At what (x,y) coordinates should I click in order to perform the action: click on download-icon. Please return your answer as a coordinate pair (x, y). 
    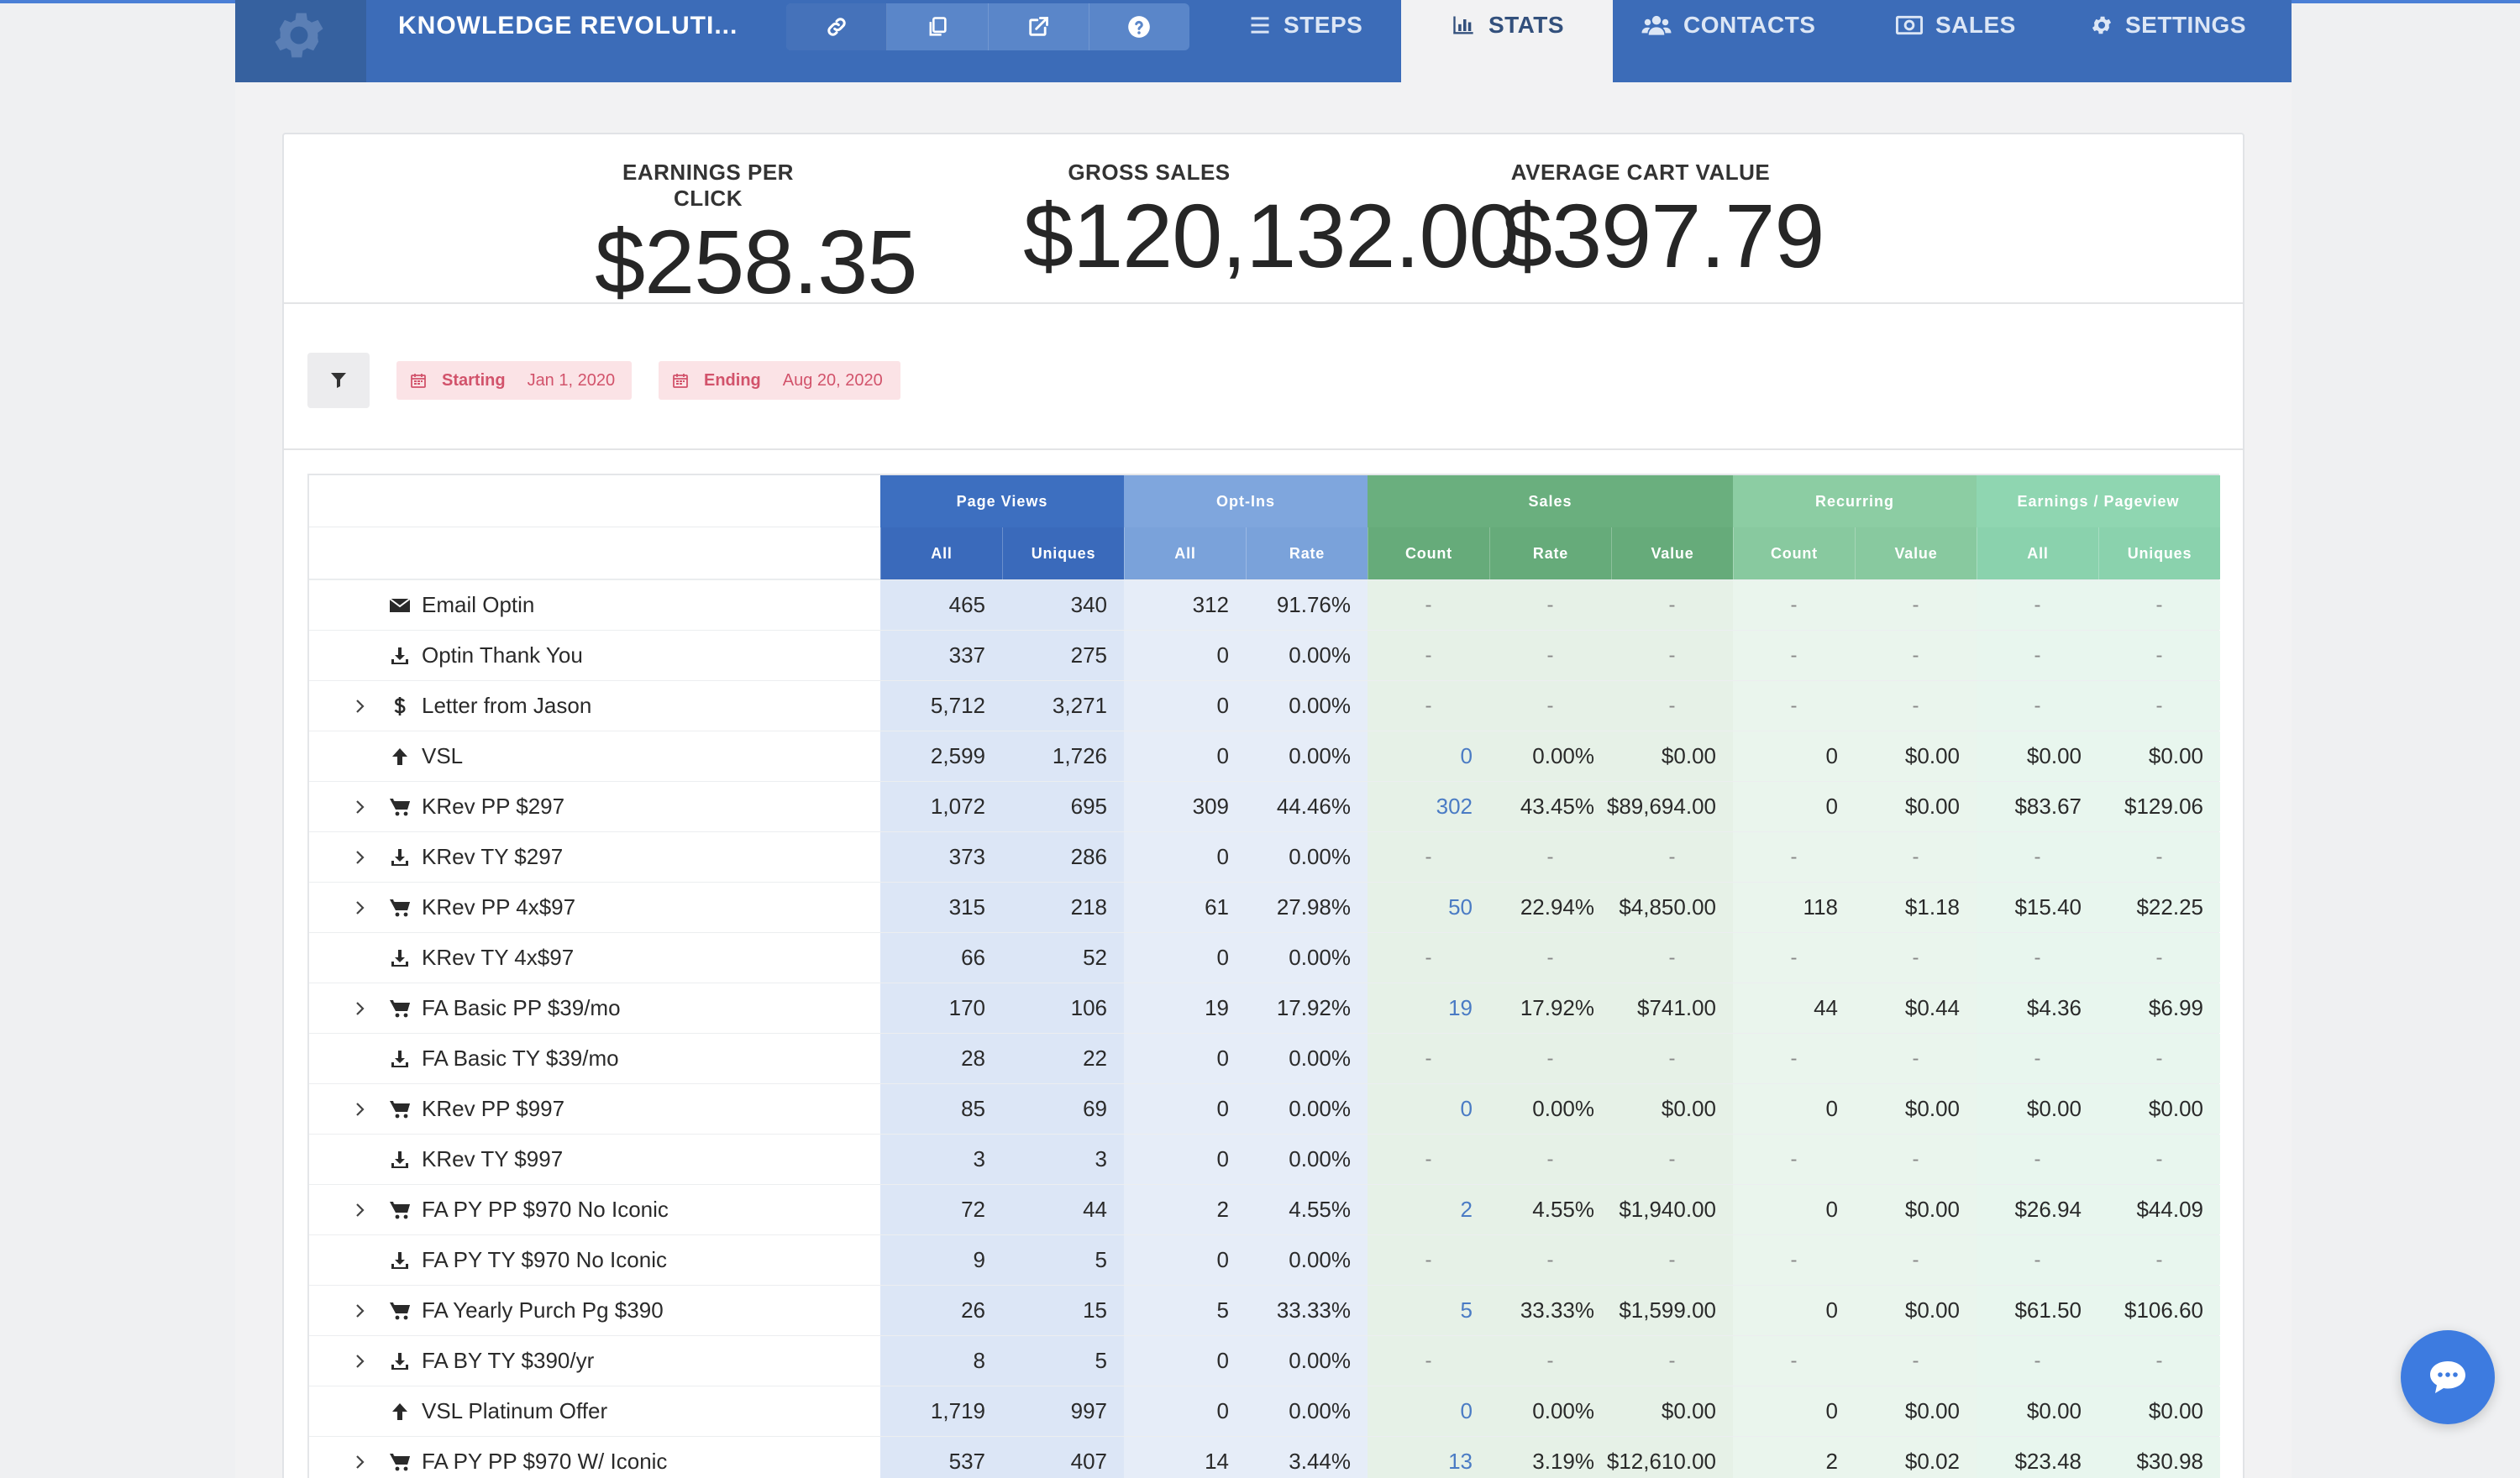
    Looking at the image, I should click on (399, 656).